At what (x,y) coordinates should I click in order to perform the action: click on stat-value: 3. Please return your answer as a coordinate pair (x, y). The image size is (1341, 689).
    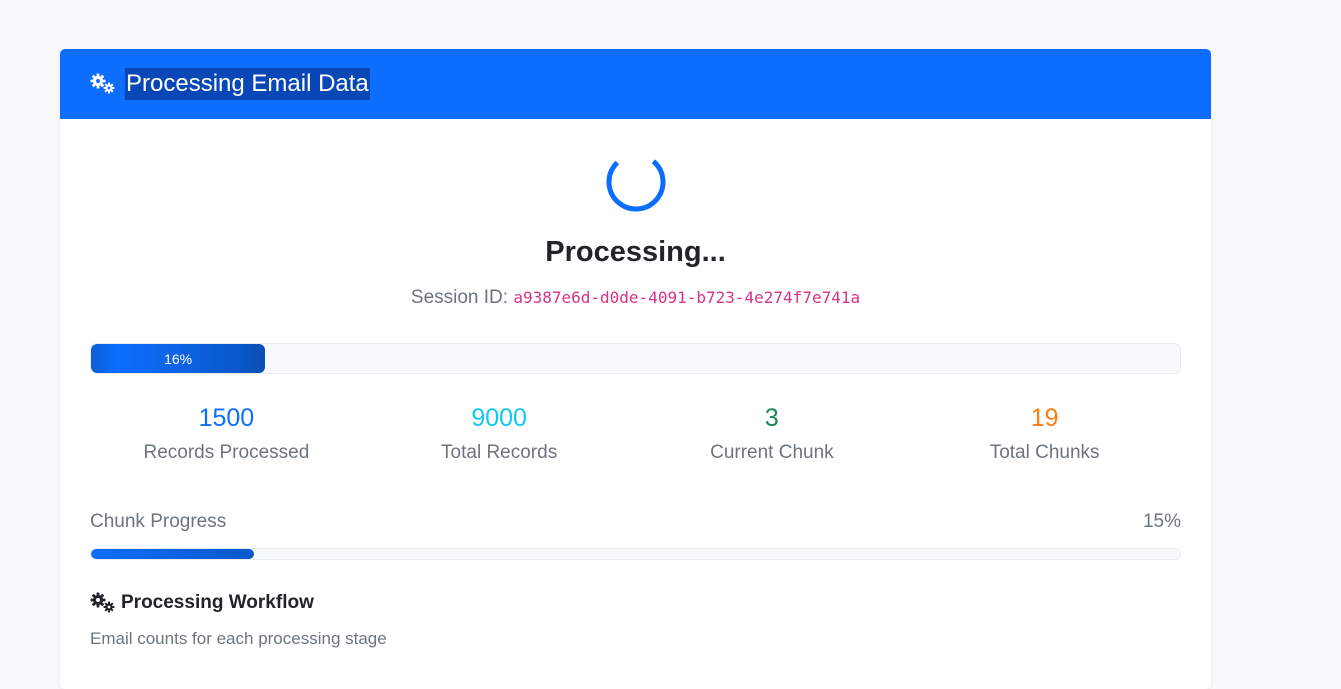
    Looking at the image, I should click on (771, 418).